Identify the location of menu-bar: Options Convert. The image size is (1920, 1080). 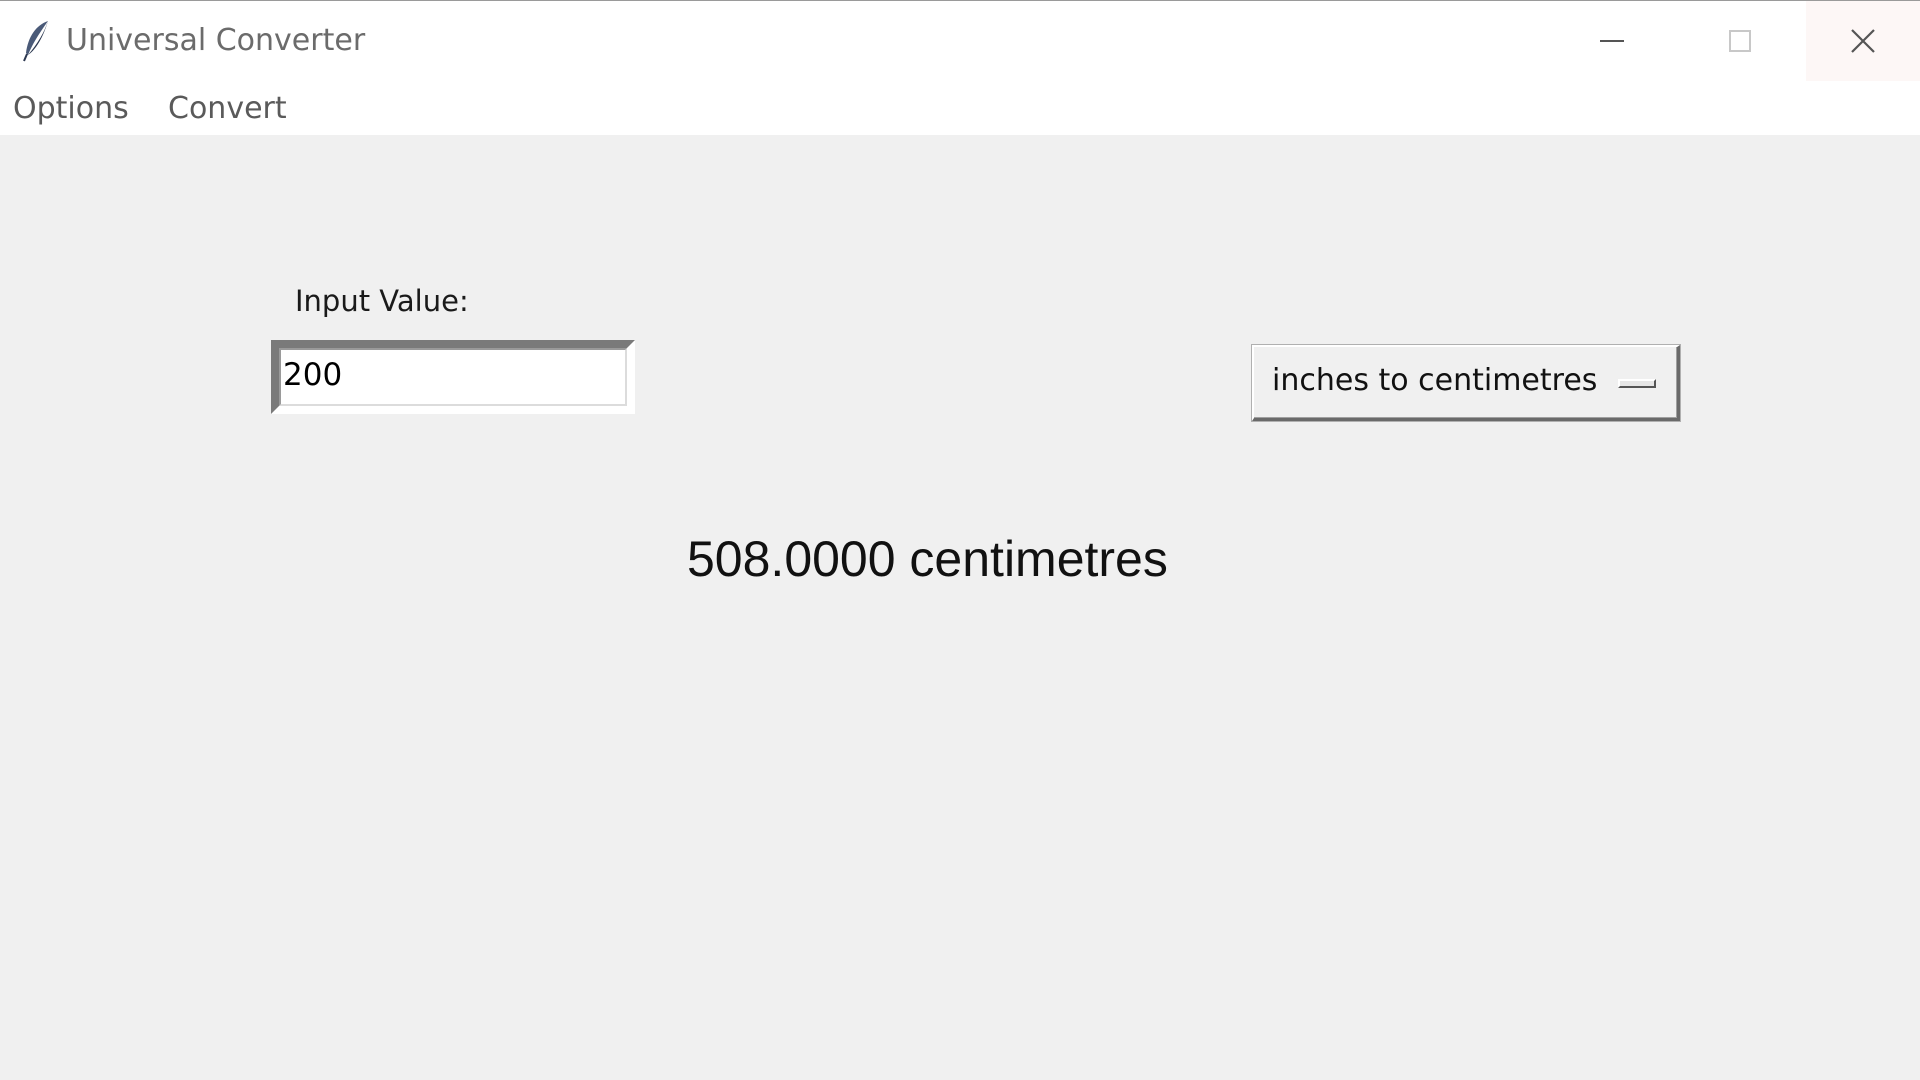
(960, 109).